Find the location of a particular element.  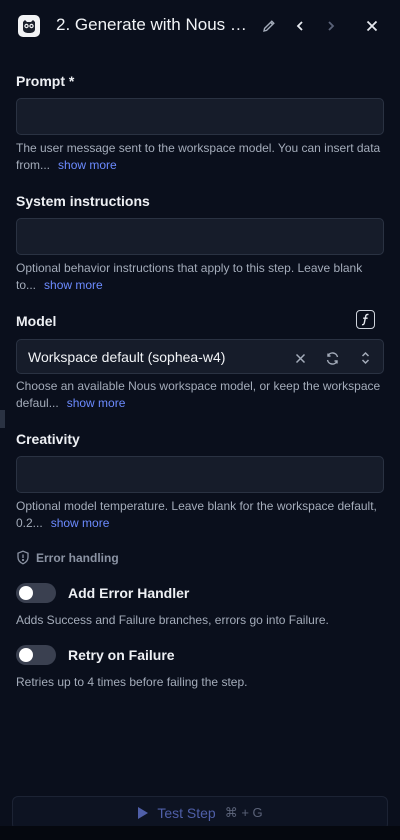

panel-header: 2. Generate with Nous model is located at coordinates (200, 26).